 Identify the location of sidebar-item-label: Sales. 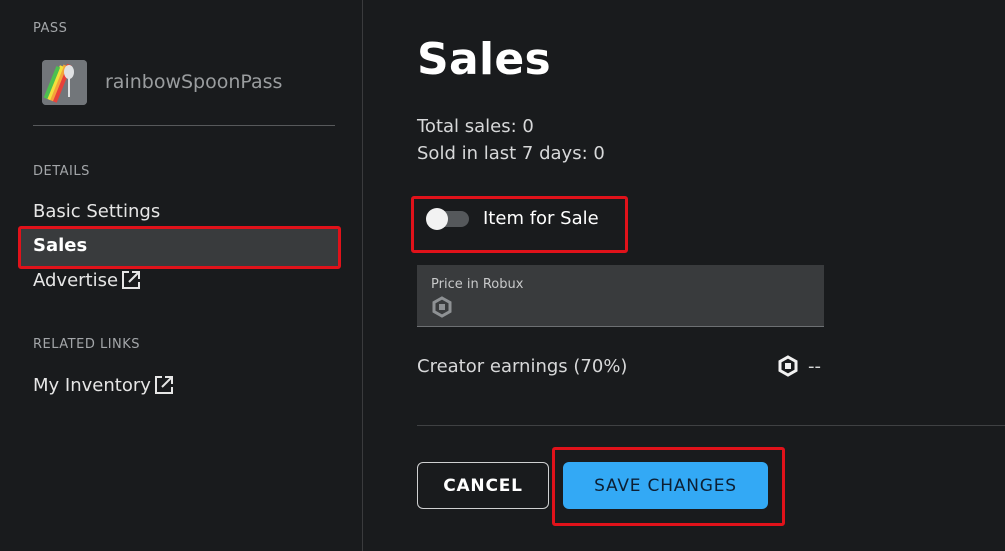
(60, 245).